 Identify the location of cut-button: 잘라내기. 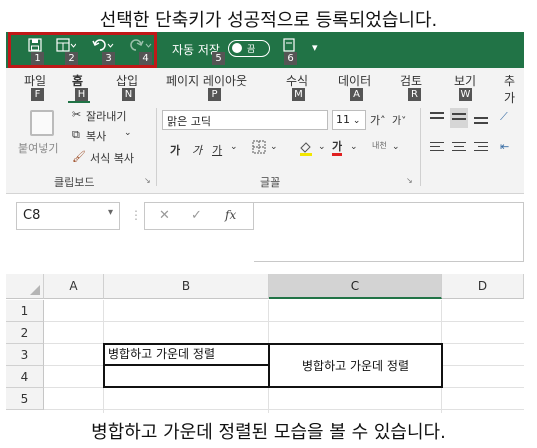
(106, 116).